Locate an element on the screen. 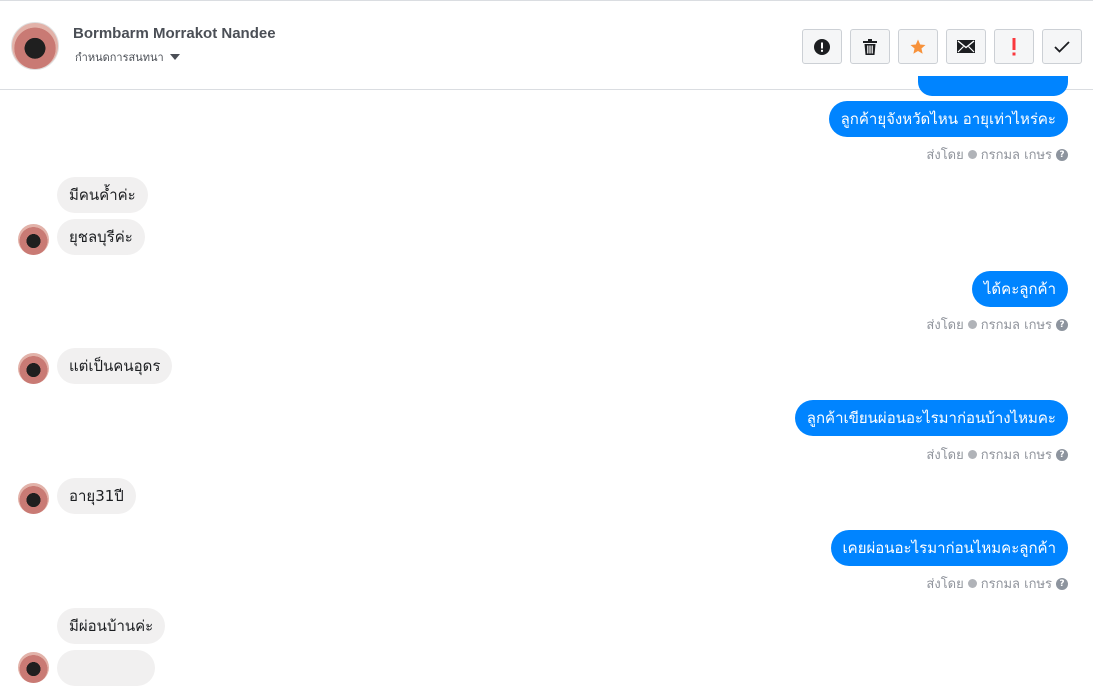 The height and width of the screenshot is (686, 1093). assign-conversation-dropdown: กำหนดการสนทนา is located at coordinates (127, 57).